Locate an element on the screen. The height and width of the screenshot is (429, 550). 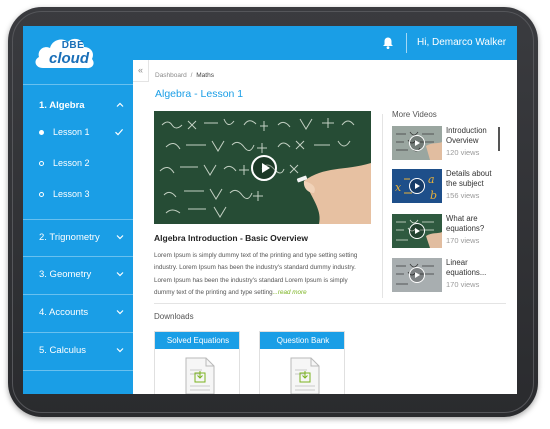
svg-text: a is located at coordinates (431, 179).